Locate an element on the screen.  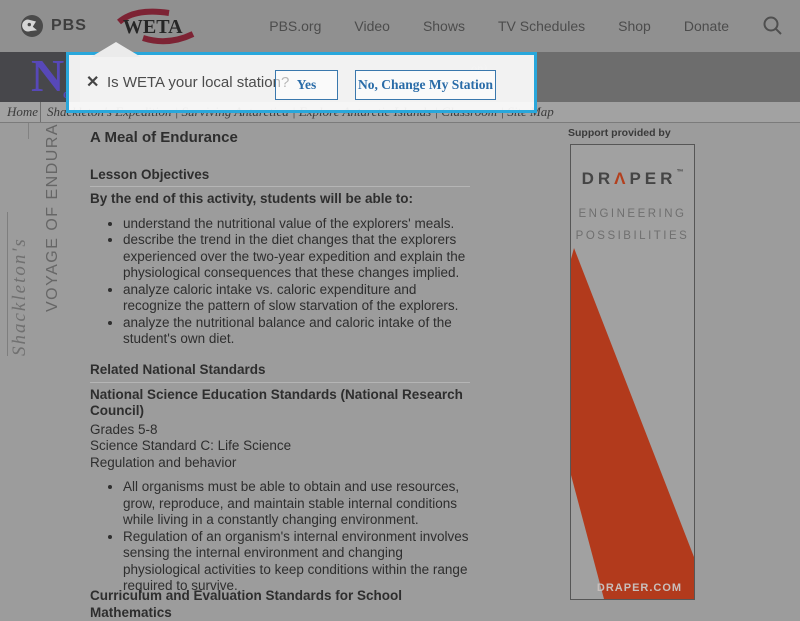
script-title-underline is located at coordinates (7, 284).